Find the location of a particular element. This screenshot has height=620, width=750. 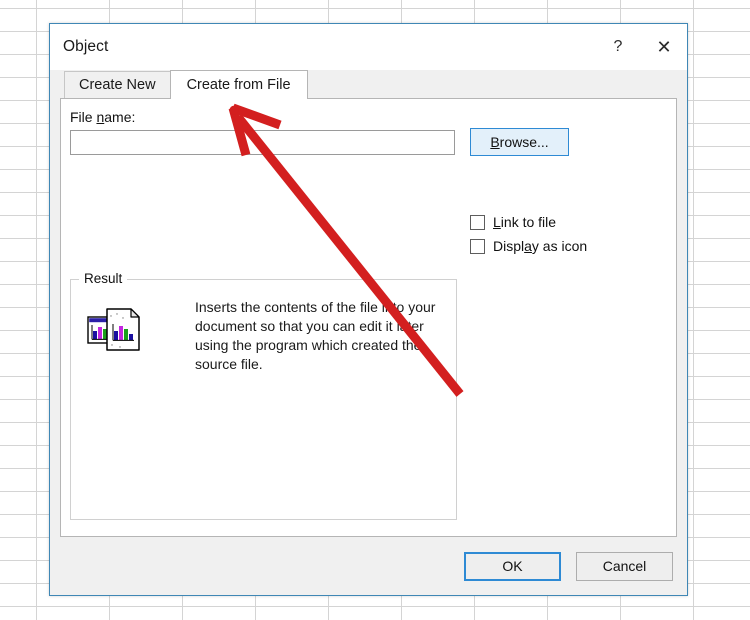

checkbox-link-to-file-label: Link to file is located at coordinates (524, 222).